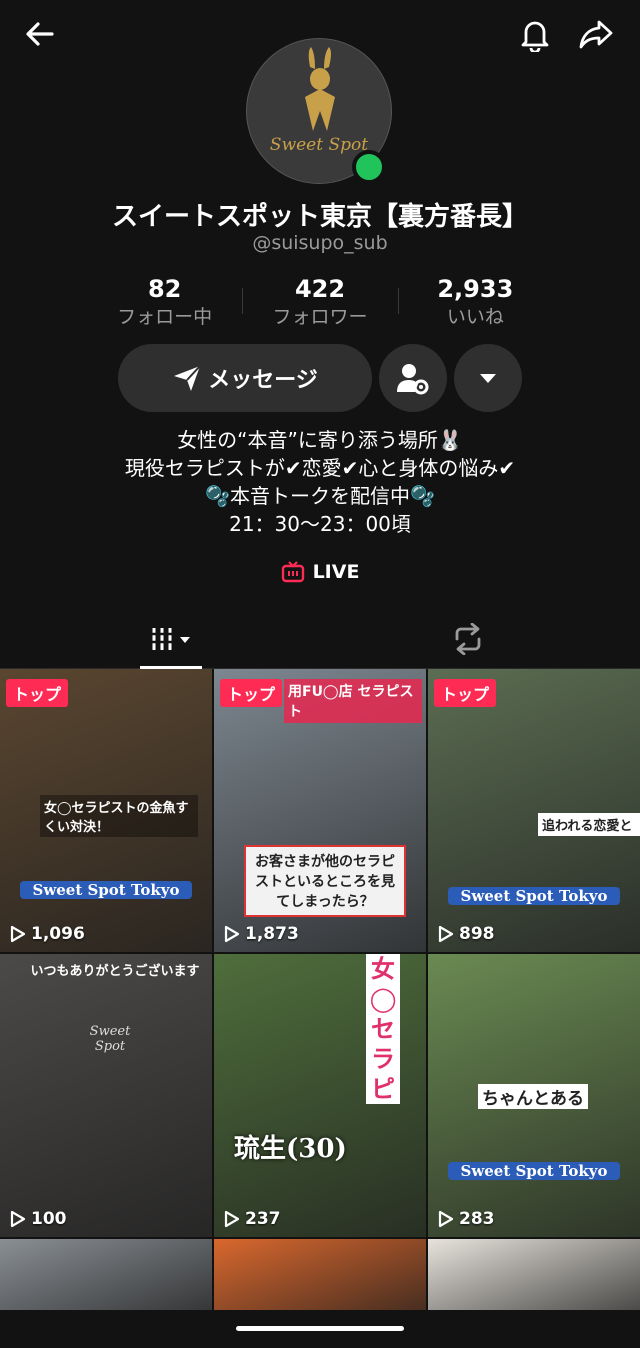 This screenshot has height=1348, width=640. What do you see at coordinates (58, 934) in the screenshot?
I see `view-count-text: 1,096` at bounding box center [58, 934].